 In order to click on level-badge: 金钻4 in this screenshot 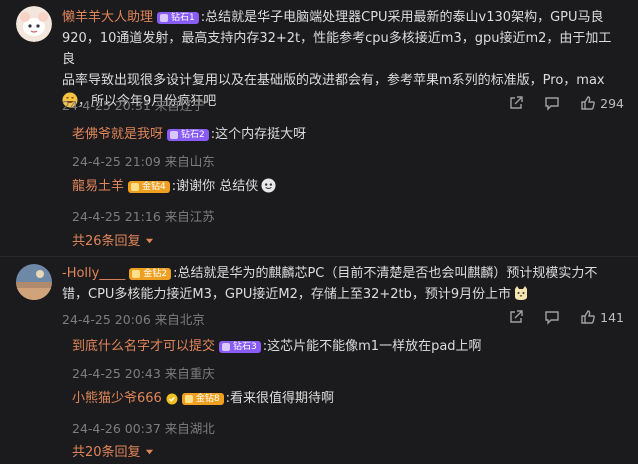, I will do `click(149, 187)`.